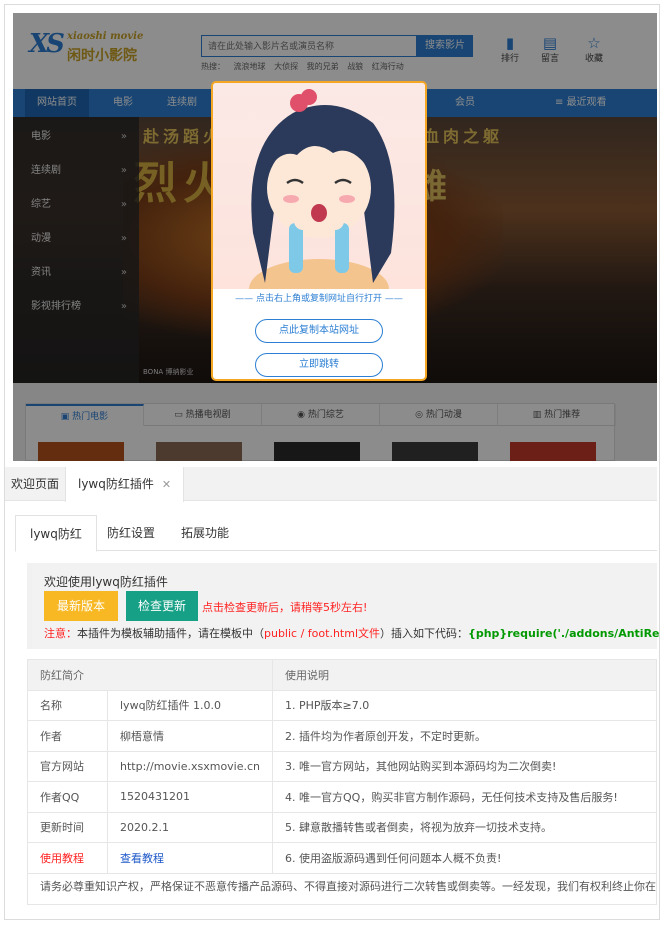 The width and height of the screenshot is (665, 925). Describe the element at coordinates (190, 705) in the screenshot. I see `row-value: lywq防红插件 1.0.0` at that location.